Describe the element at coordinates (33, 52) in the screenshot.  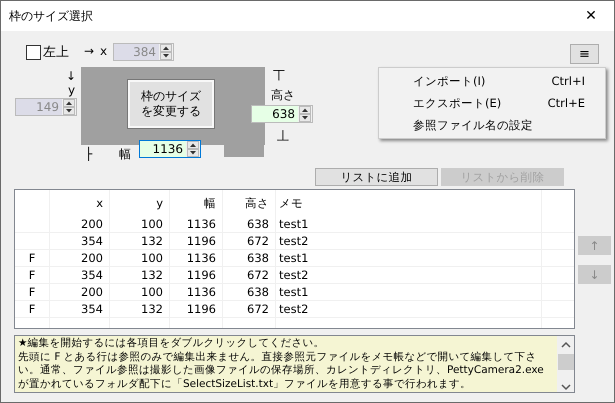
I see `checkbox` at that location.